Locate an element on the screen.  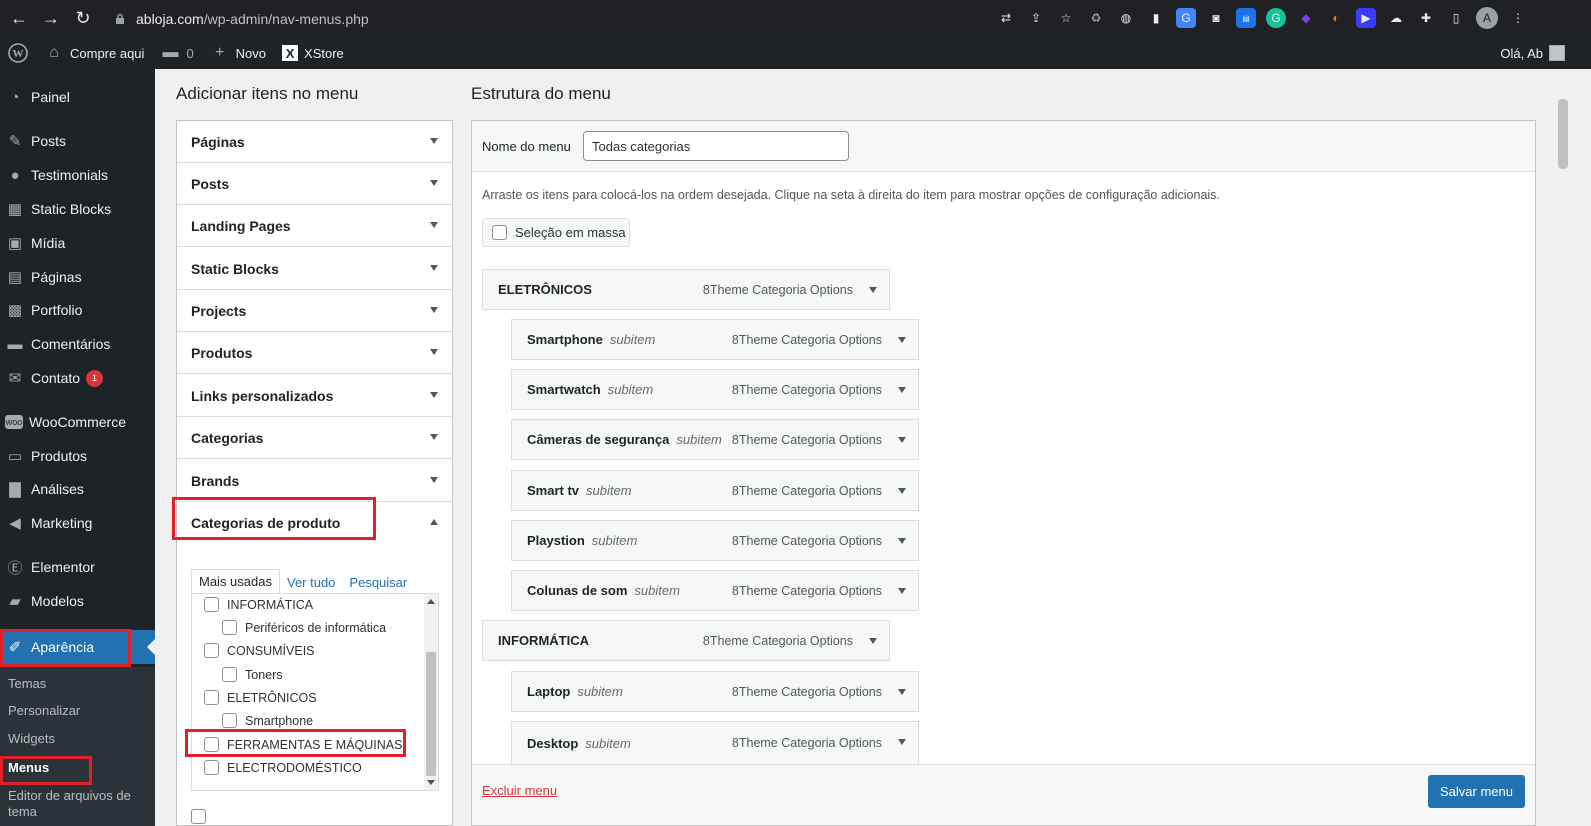
accordion-section-landing-pages: Landing Pages is located at coordinates (314, 226).